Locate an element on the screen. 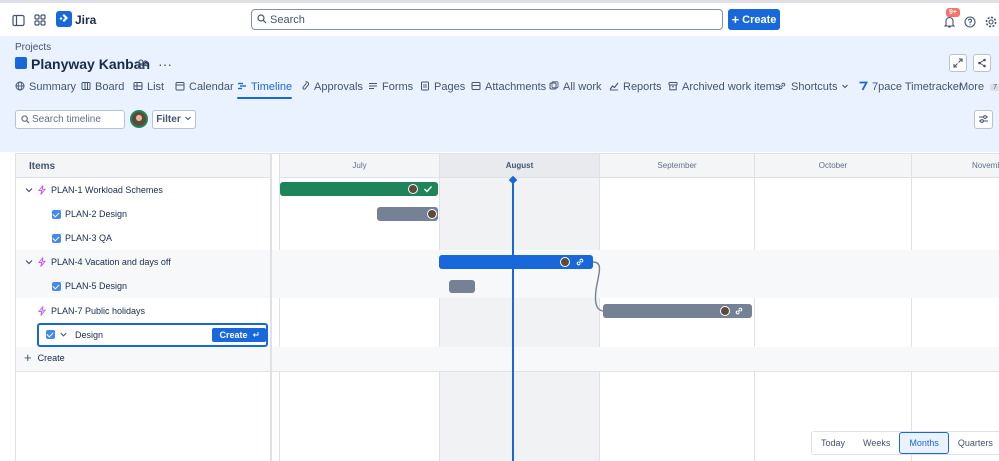 The image size is (999, 461). settings-gear-icon is located at coordinates (991, 22).